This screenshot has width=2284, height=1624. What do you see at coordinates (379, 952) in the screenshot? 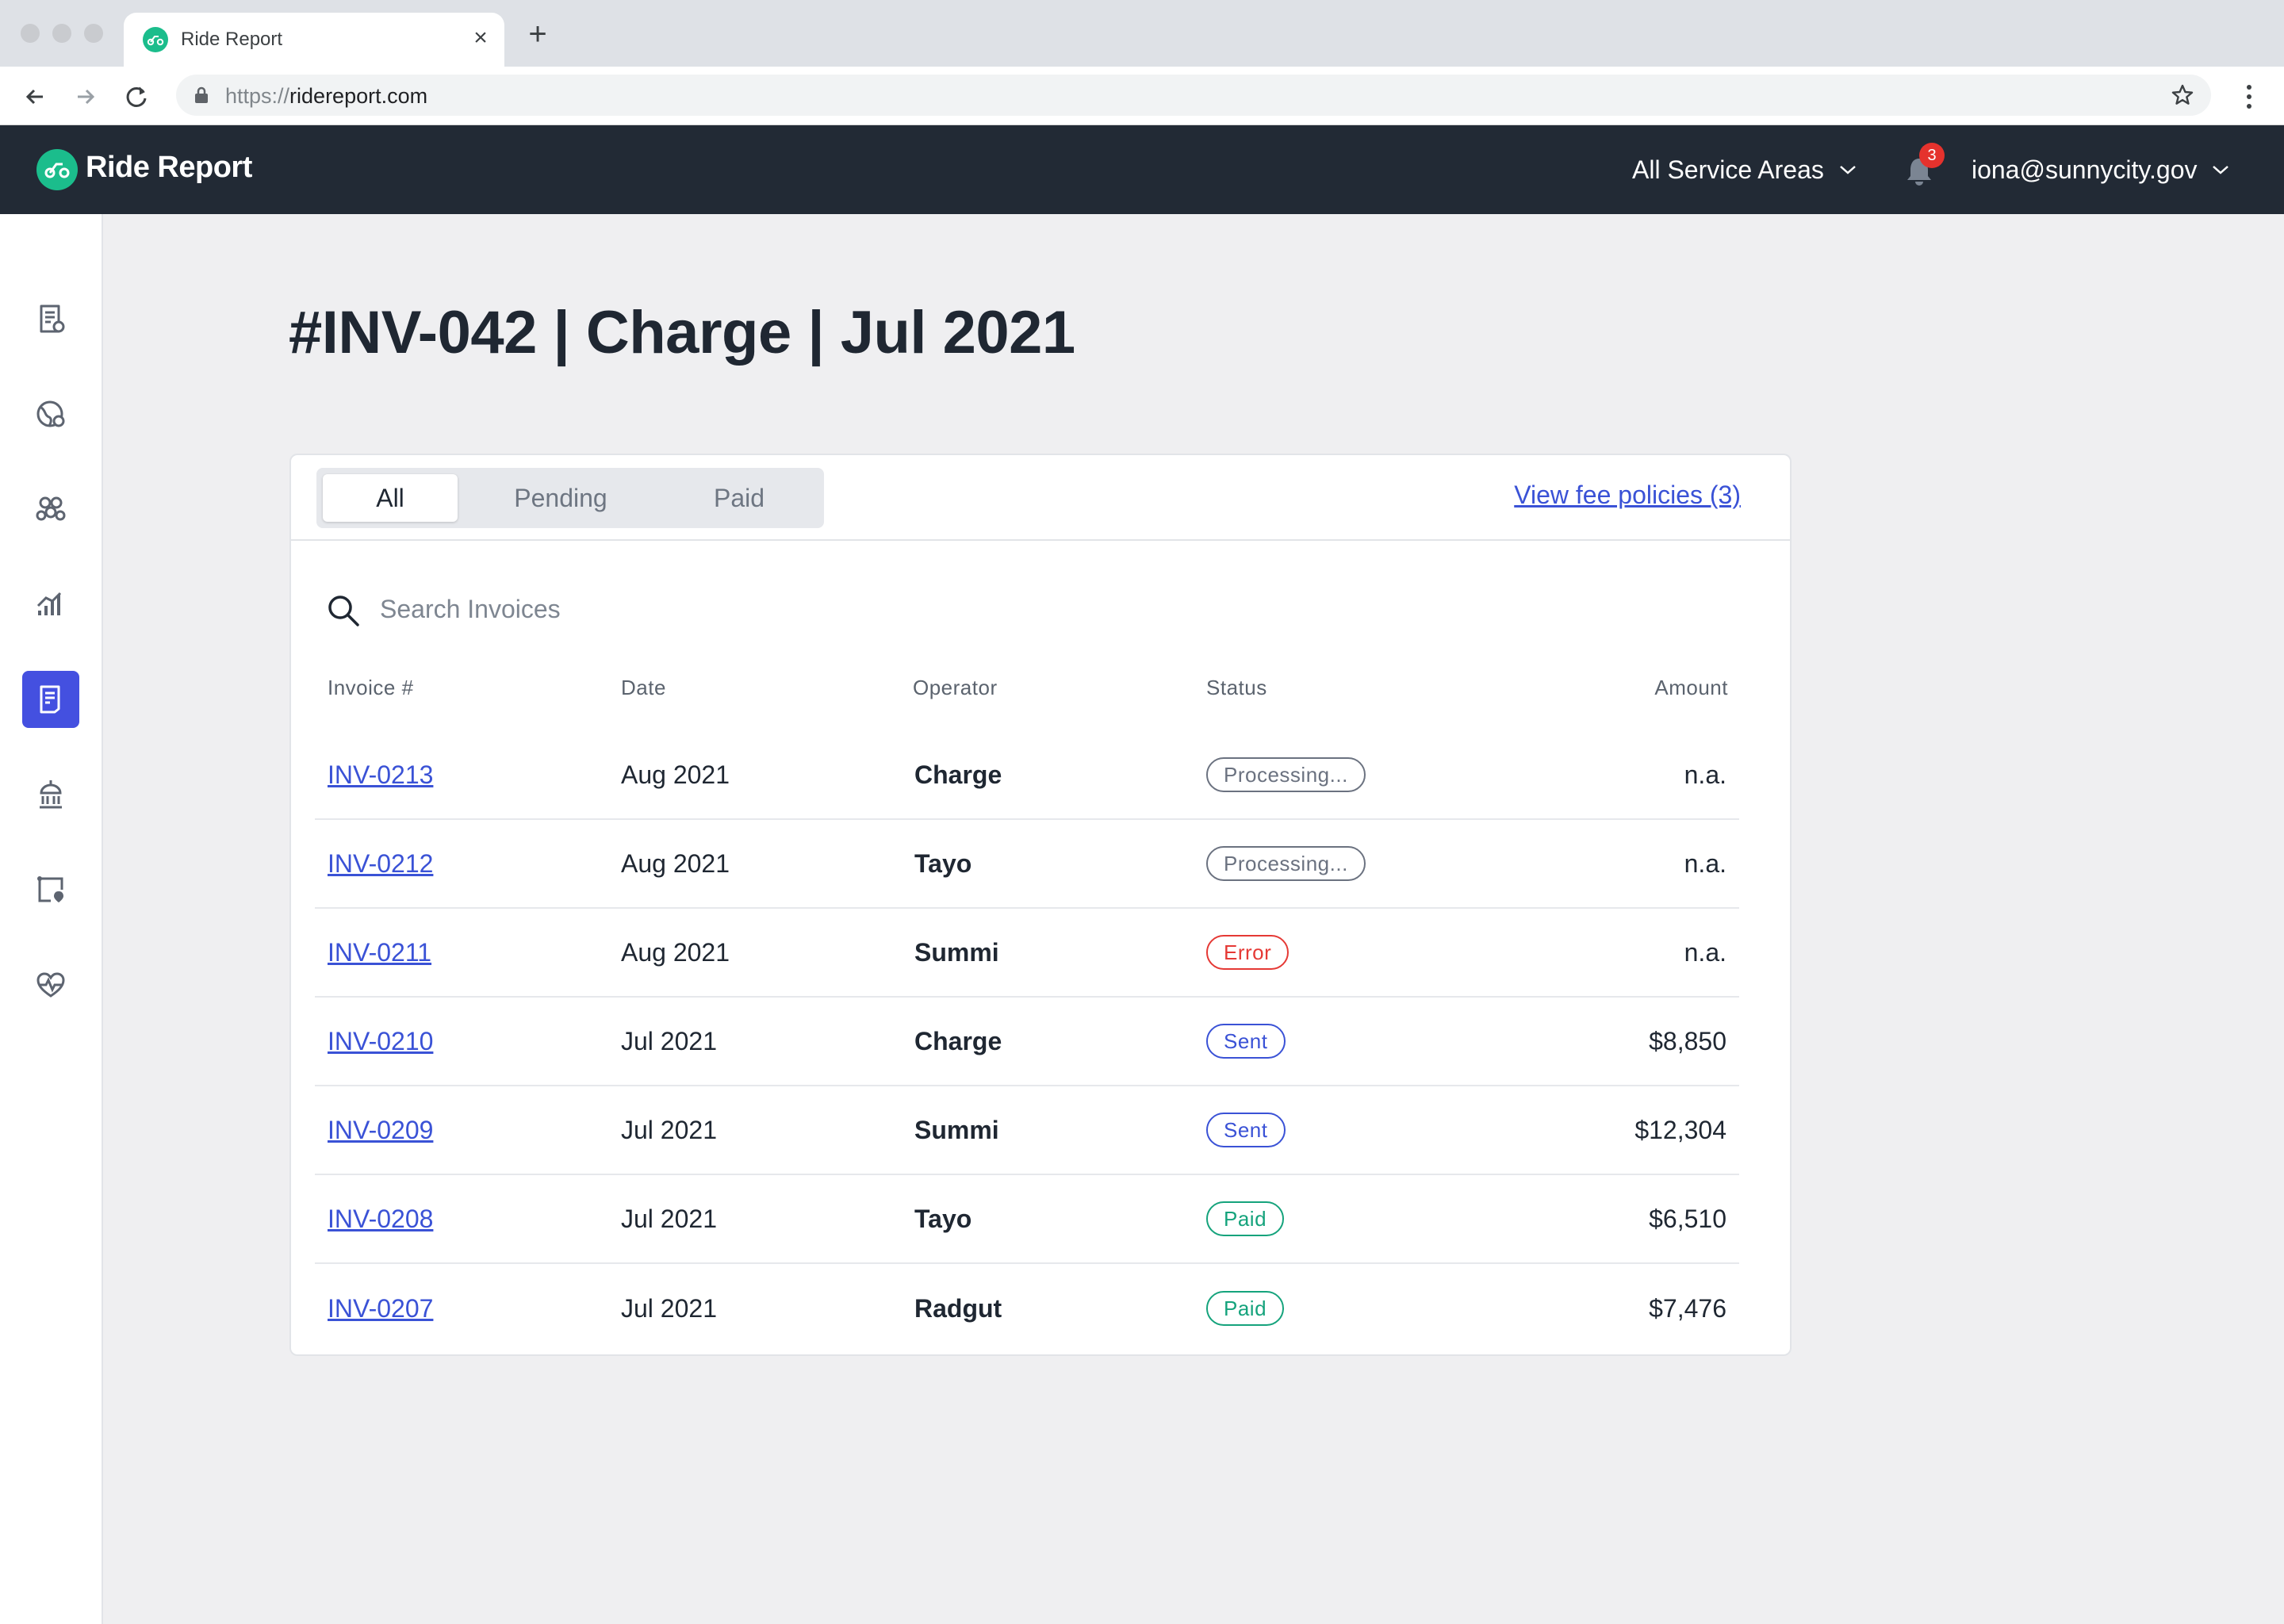
I see `invoice-link: INV-0211` at bounding box center [379, 952].